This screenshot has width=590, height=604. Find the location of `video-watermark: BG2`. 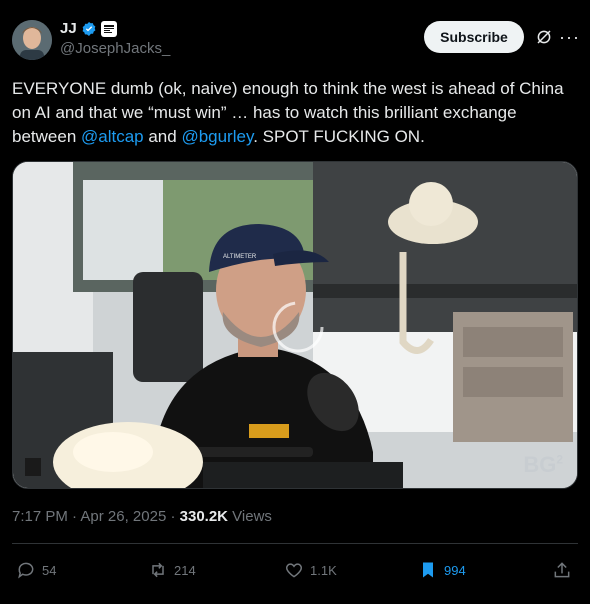

video-watermark: BG2 is located at coordinates (543, 465).